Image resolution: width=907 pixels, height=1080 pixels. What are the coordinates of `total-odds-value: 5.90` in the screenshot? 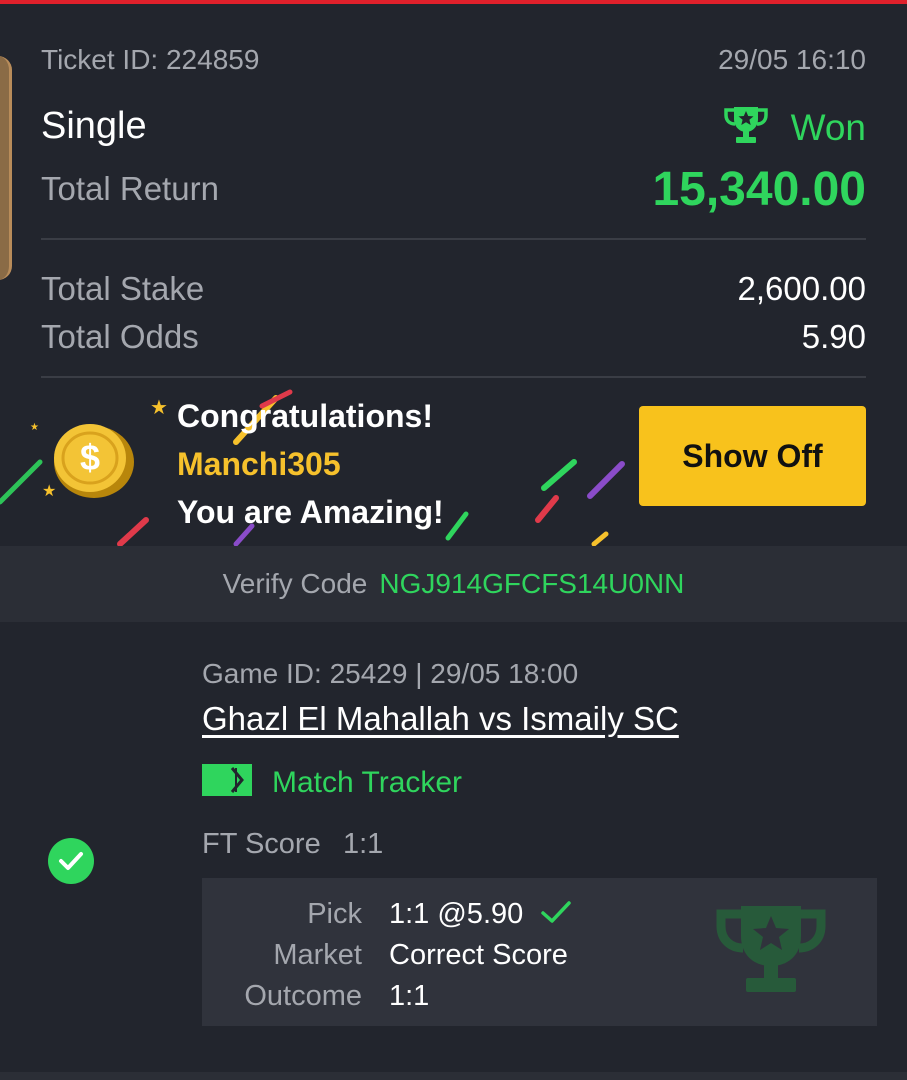 It's located at (833, 336).